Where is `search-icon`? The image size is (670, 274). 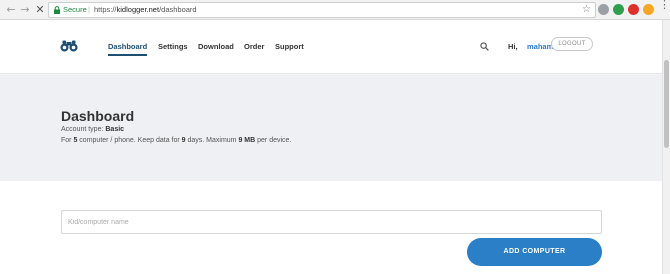
search-icon is located at coordinates (484, 46).